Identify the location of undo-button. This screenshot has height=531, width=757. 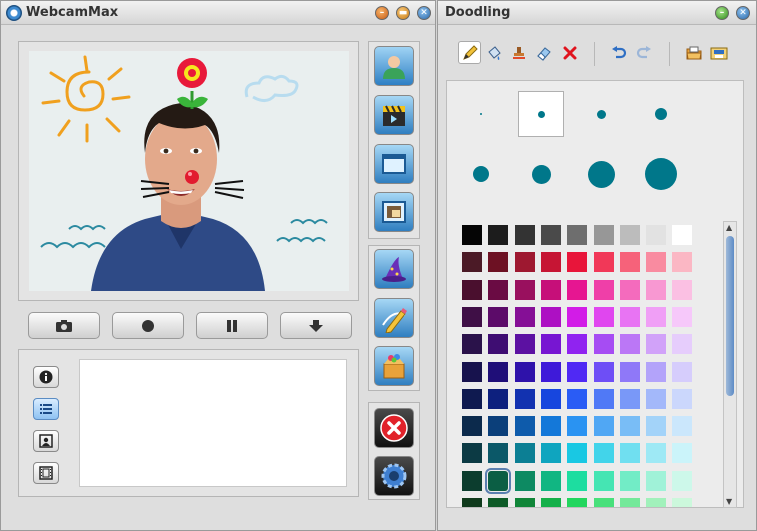
(618, 52).